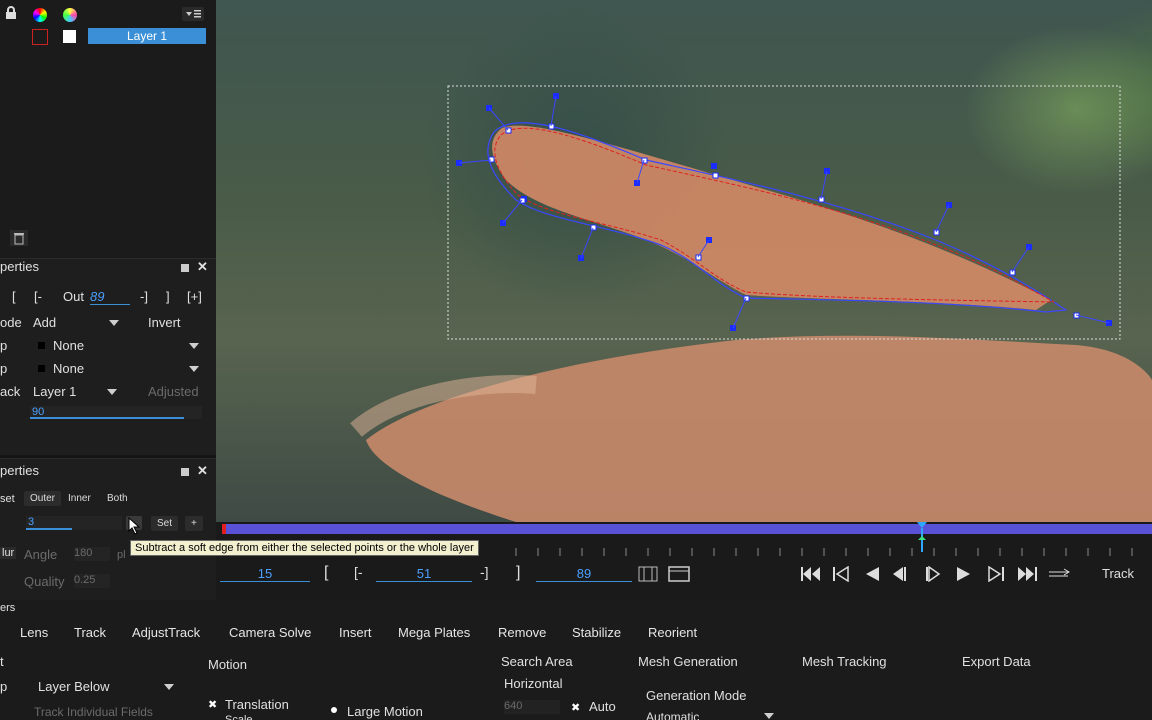 This screenshot has height=720, width=1152. Describe the element at coordinates (79, 498) in the screenshot. I see `edge-mode-inner: Inner` at that location.